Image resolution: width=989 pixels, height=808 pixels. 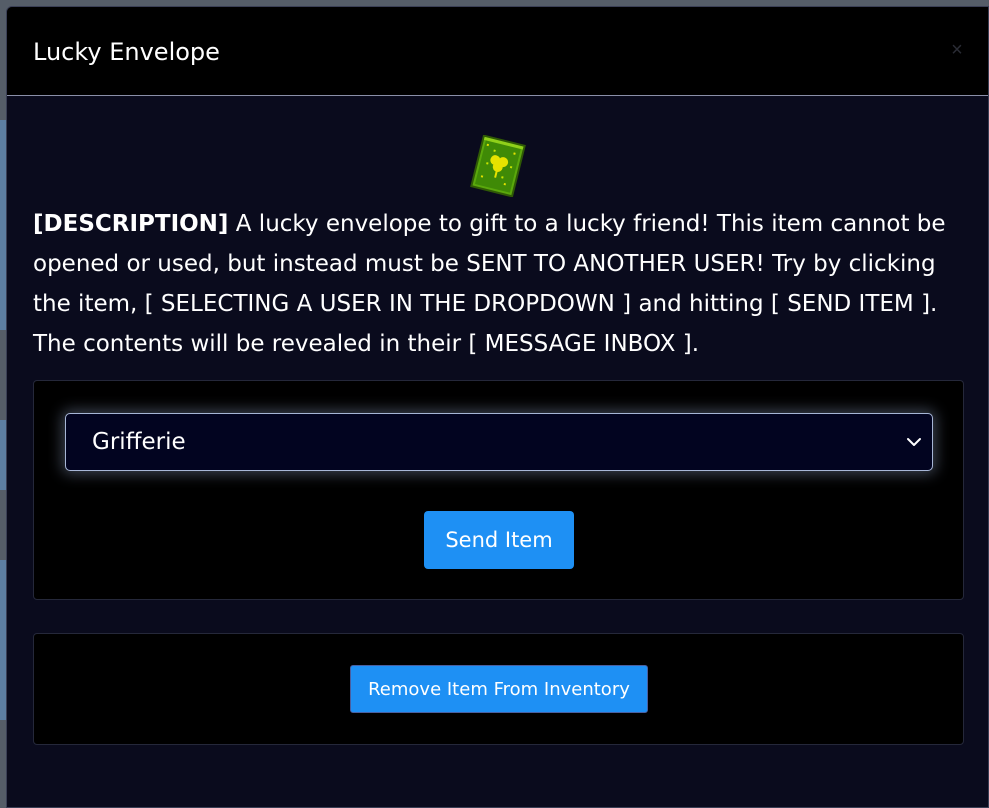 What do you see at coordinates (126, 52) in the screenshot?
I see `modal-title: Lucky Envelope` at bounding box center [126, 52].